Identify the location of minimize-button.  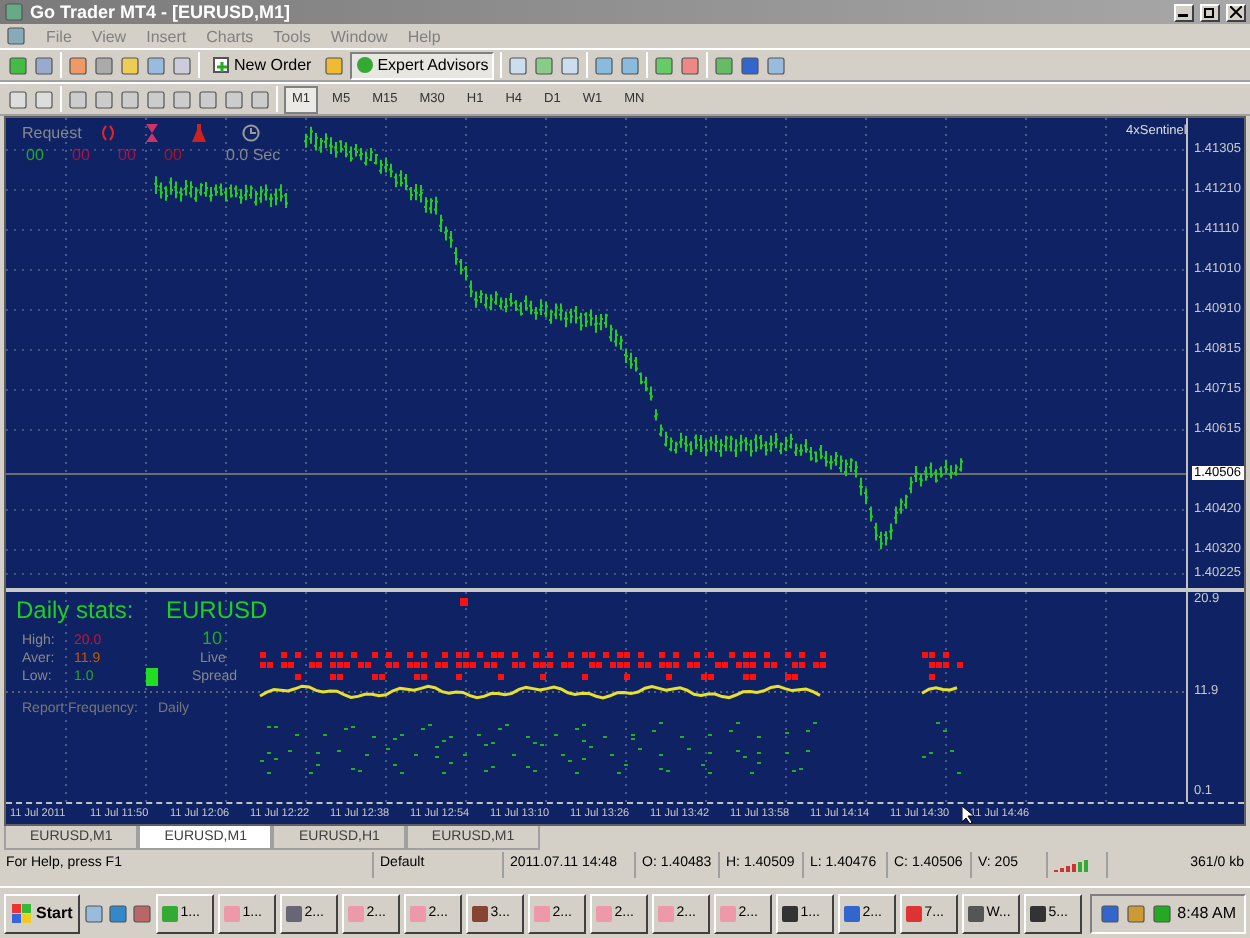
(1184, 12).